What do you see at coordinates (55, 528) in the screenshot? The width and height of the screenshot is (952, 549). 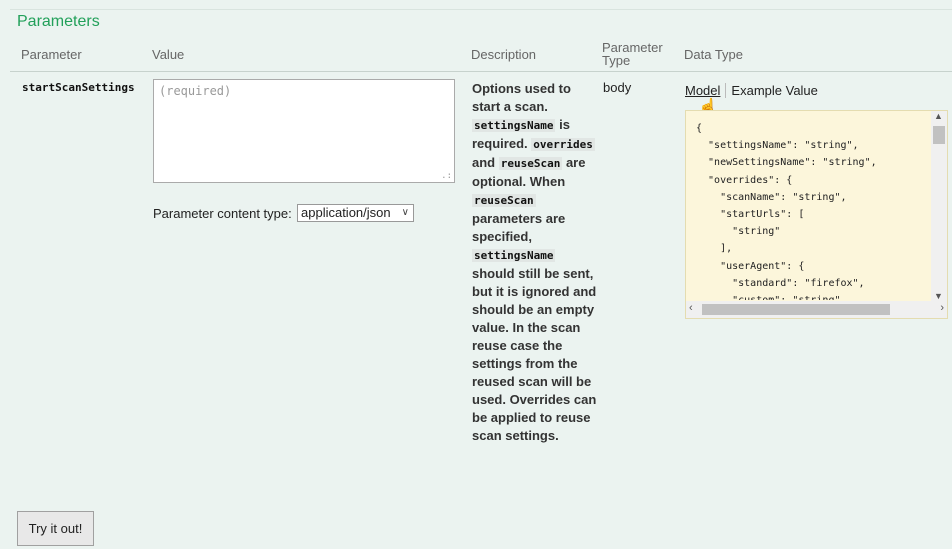 I see `try-it-out-button: Try it out!` at bounding box center [55, 528].